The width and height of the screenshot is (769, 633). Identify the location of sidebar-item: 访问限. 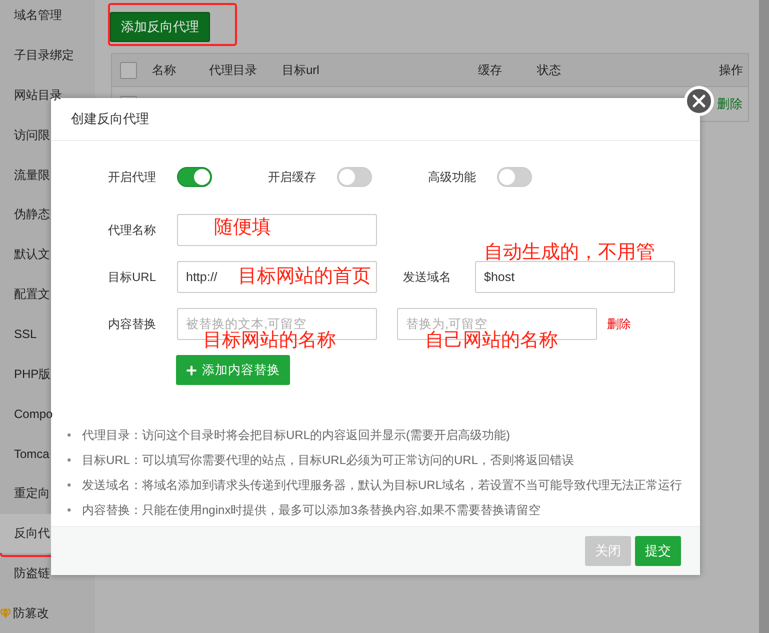
(25, 135).